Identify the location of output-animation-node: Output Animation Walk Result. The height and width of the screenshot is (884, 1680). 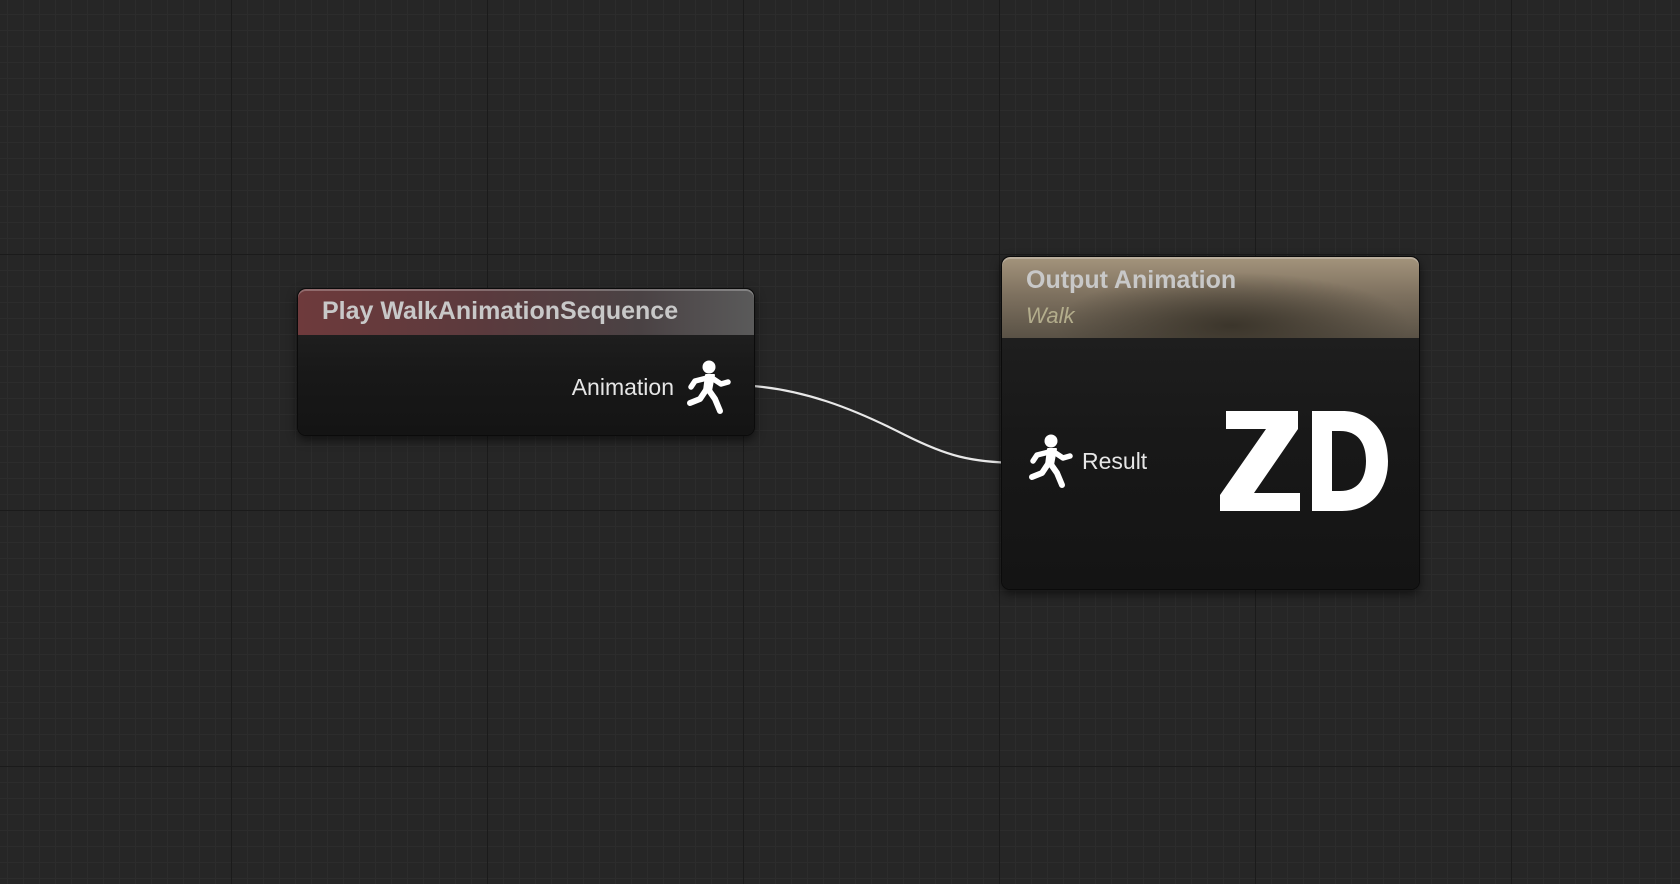
(1210, 423).